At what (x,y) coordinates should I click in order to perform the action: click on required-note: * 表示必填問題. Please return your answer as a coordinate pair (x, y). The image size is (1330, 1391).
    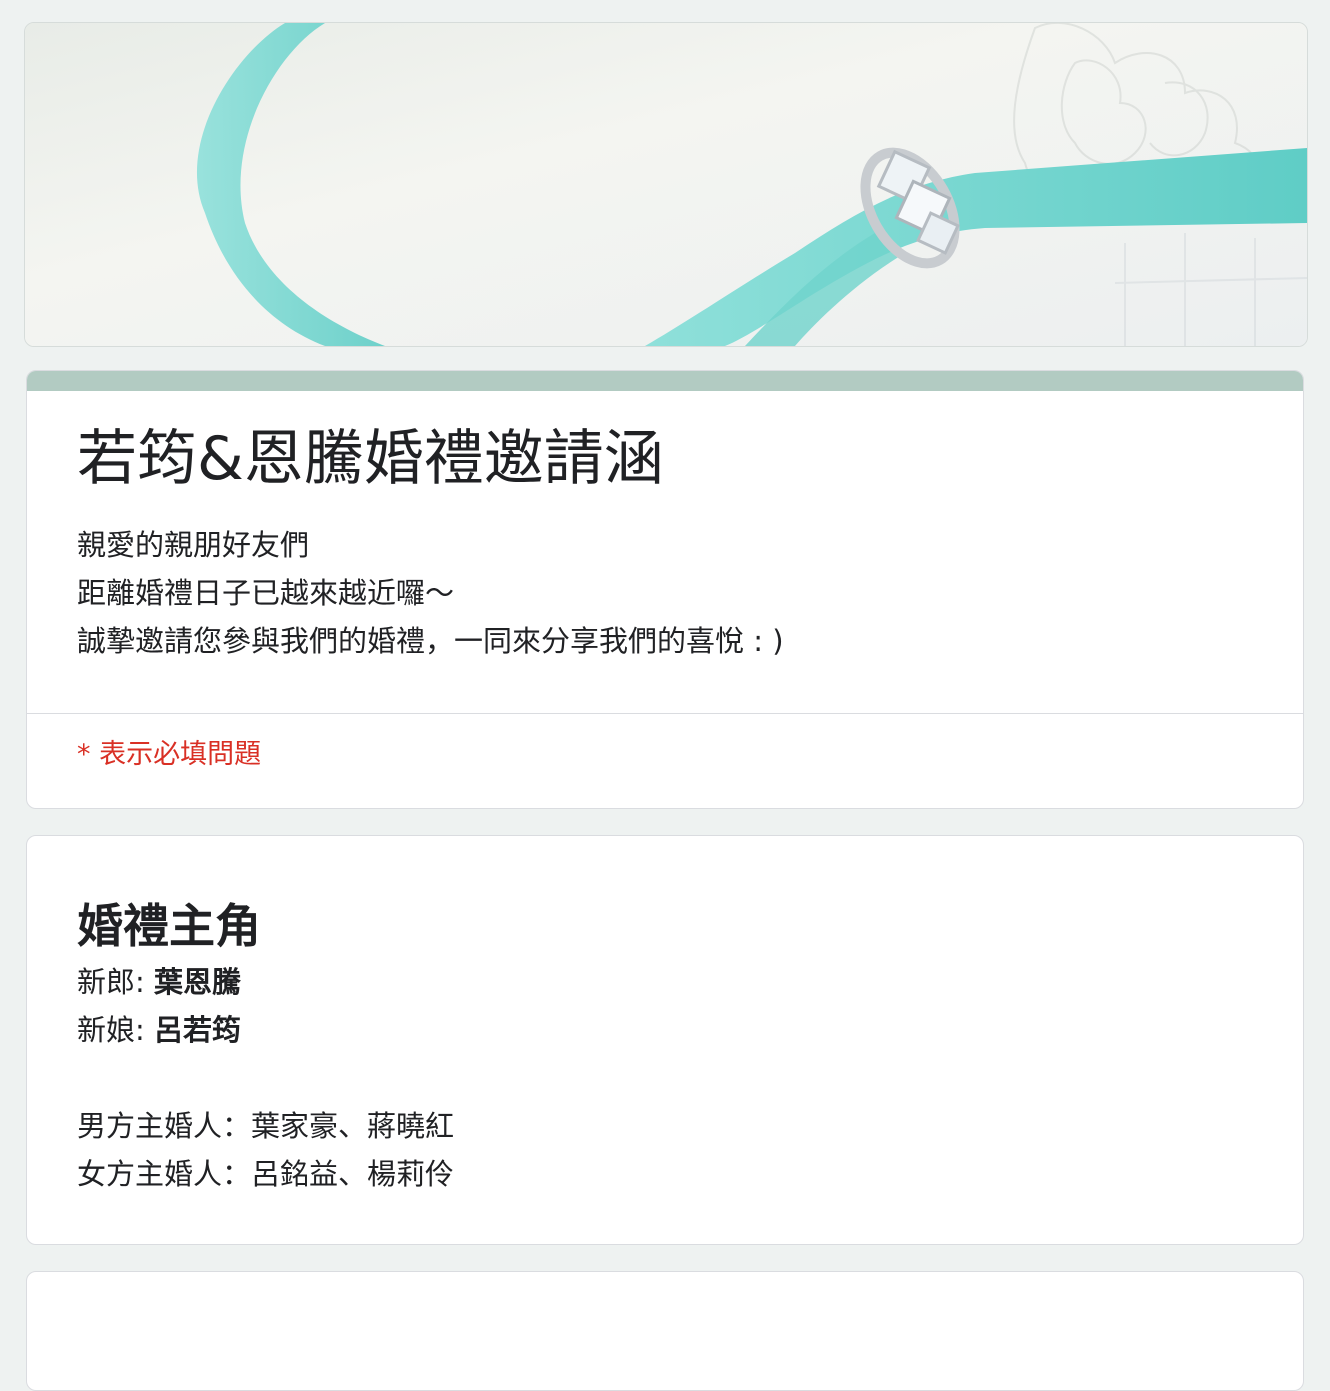
    Looking at the image, I should click on (169, 754).